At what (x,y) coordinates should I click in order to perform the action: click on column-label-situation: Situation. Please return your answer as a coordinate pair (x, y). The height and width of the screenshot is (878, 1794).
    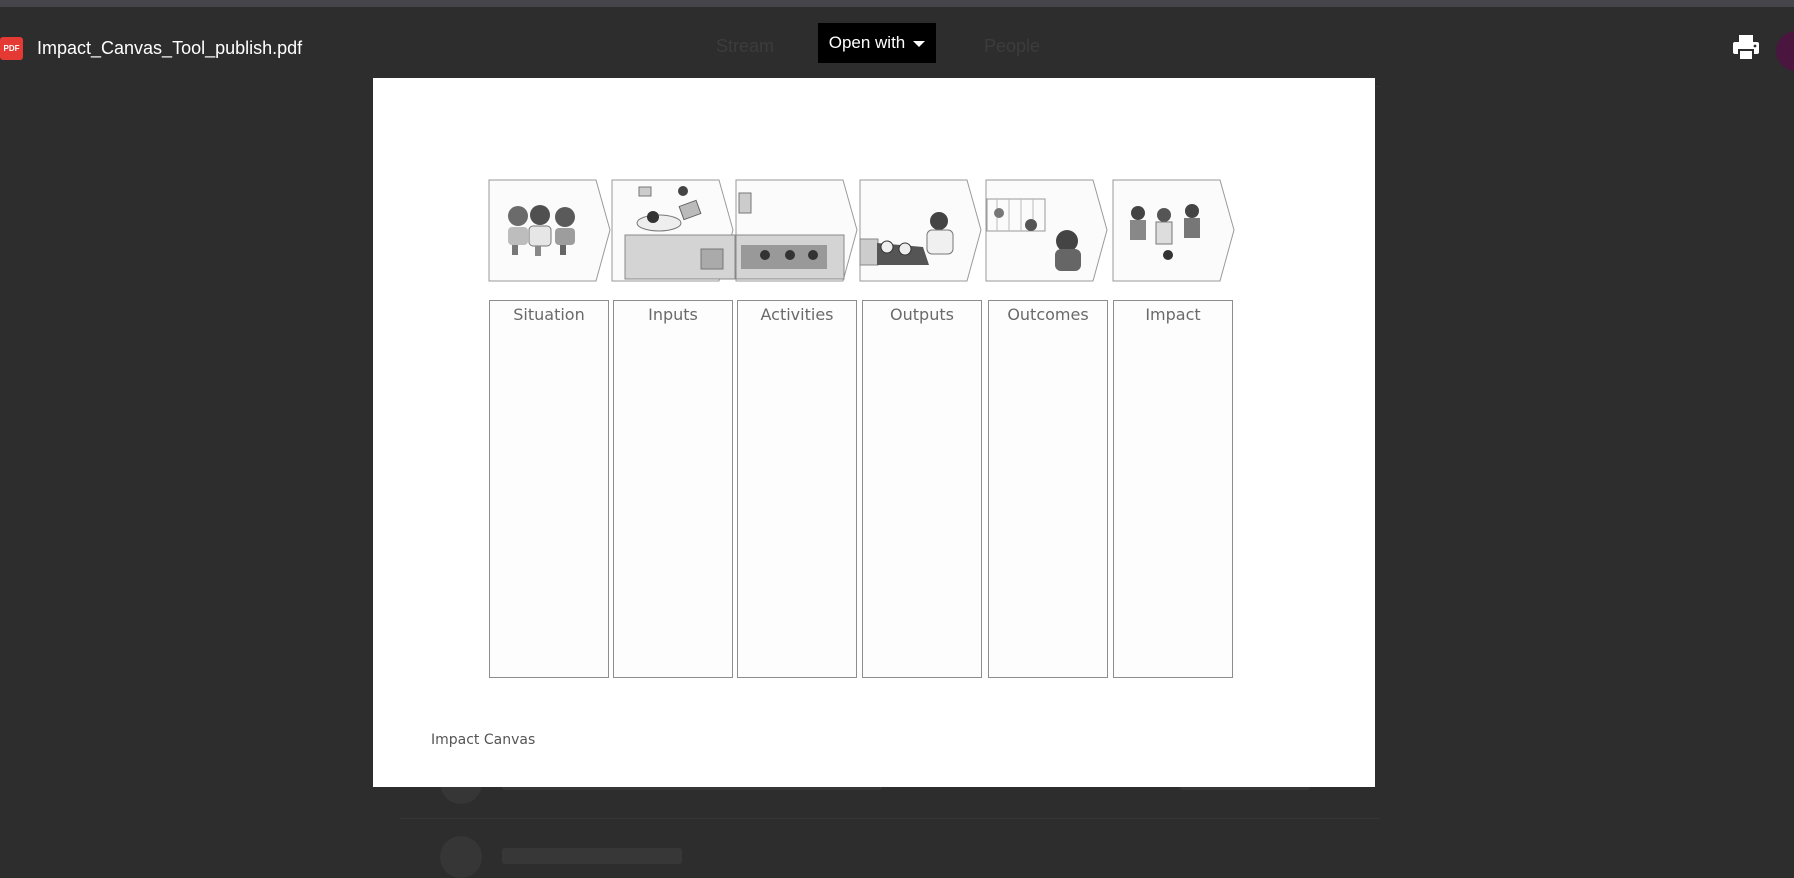
    Looking at the image, I should click on (549, 314).